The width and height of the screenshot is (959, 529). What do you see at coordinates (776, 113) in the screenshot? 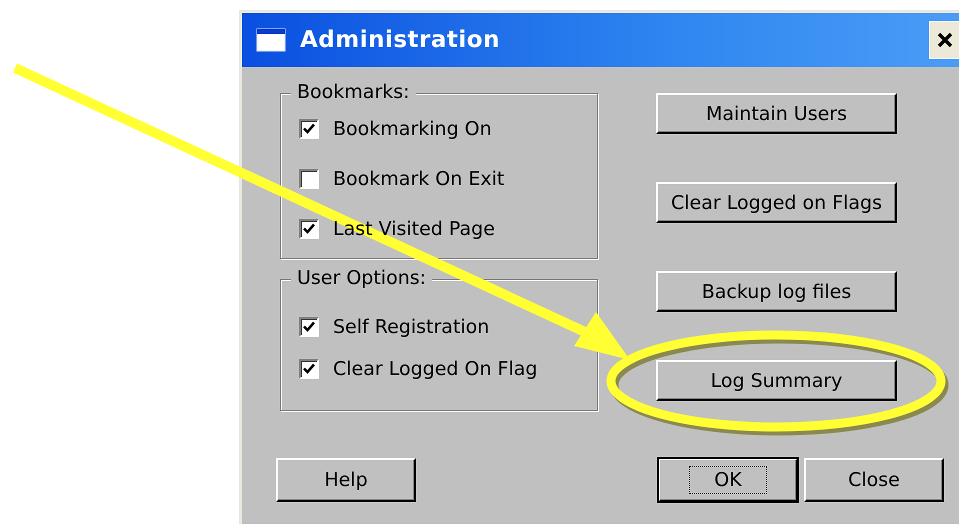
I see `action-button: Maintain Users` at bounding box center [776, 113].